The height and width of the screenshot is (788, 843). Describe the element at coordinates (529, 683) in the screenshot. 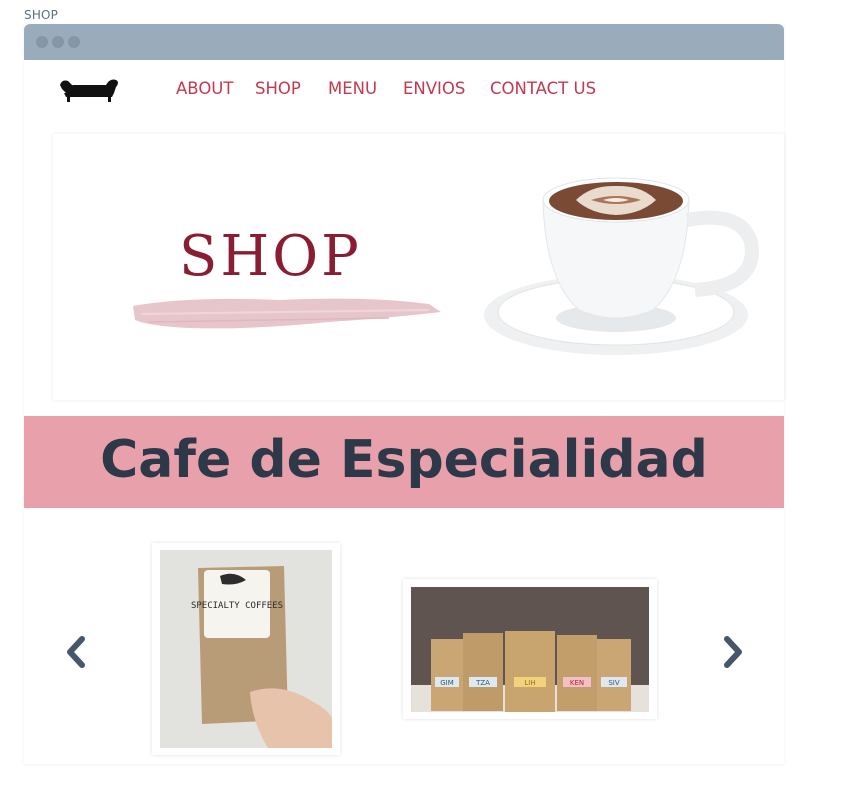

I see `bag-code: LIH` at that location.